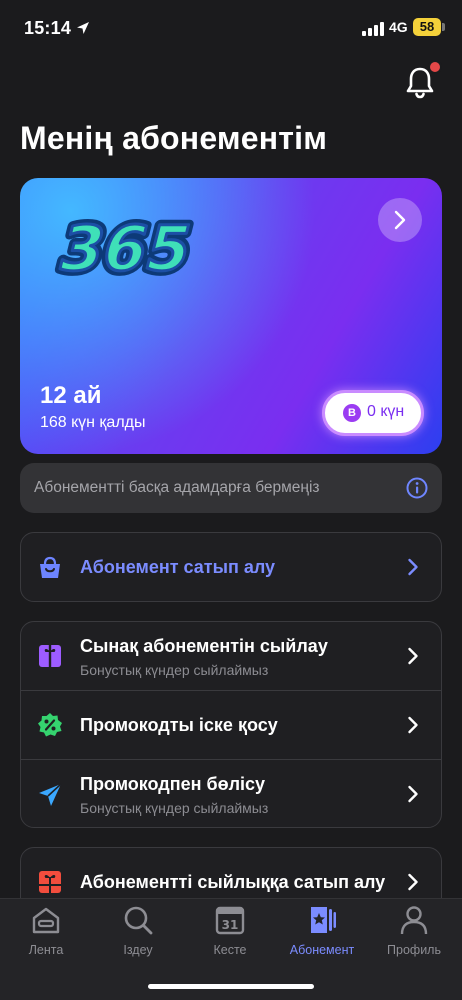 This screenshot has height=1000, width=462. I want to click on activate-promo-title: Промокодты іске қосу, so click(179, 725).